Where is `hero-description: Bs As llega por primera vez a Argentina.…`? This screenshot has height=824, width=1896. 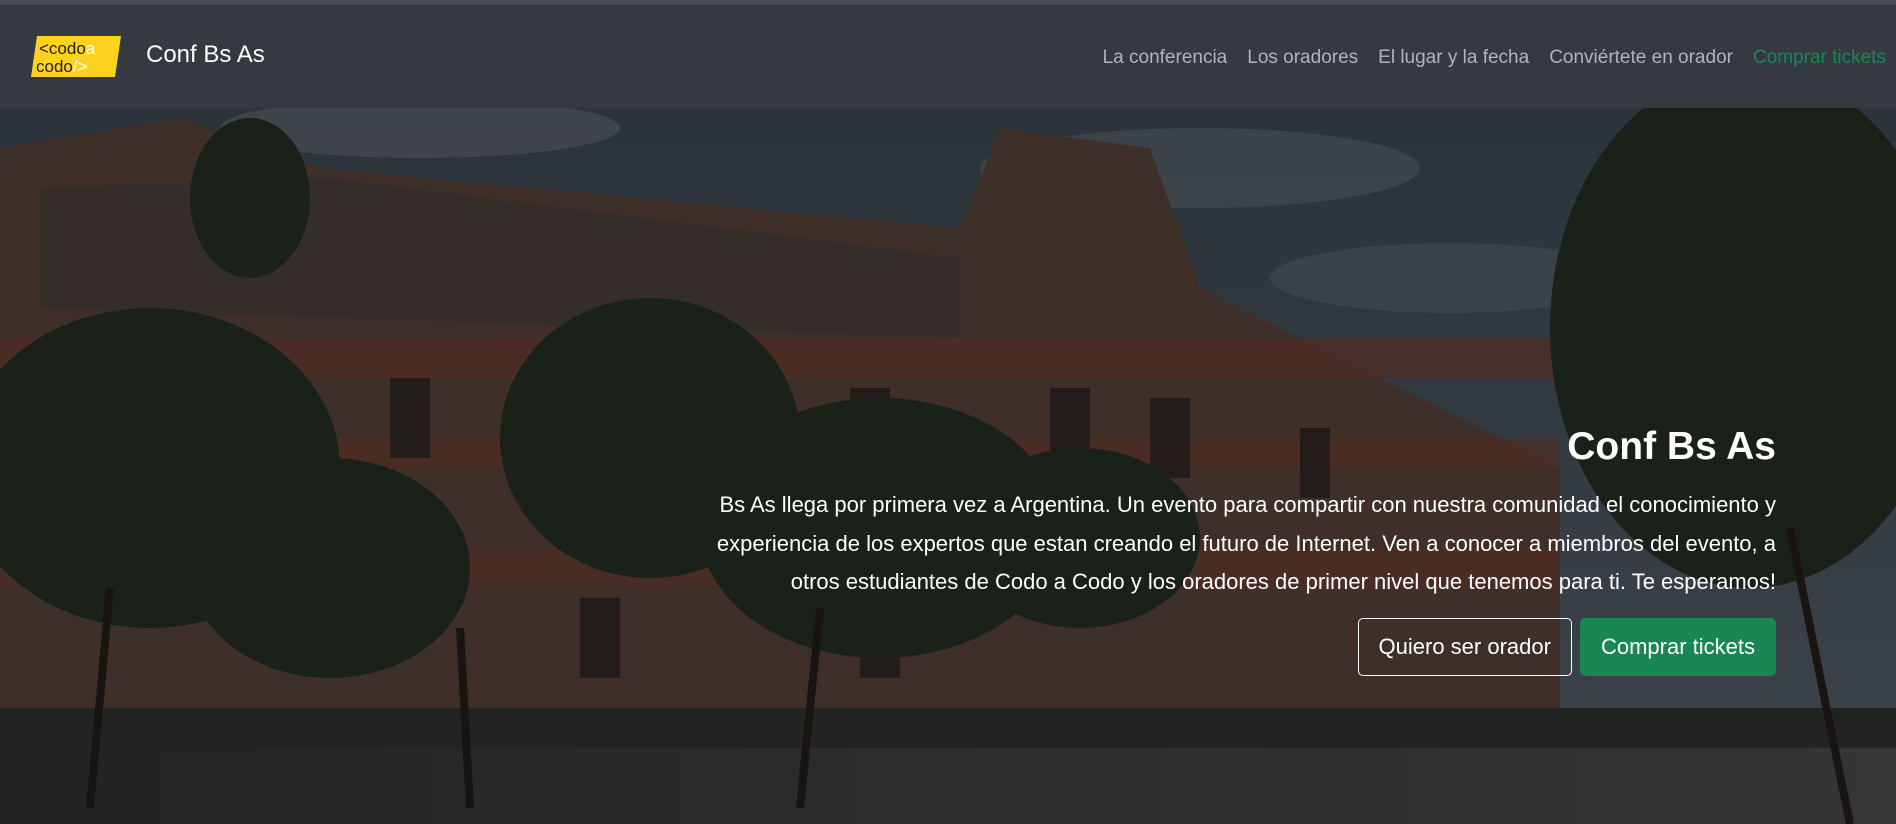 hero-description: Bs As llega por primera vez a Argentina.… is located at coordinates (1246, 543).